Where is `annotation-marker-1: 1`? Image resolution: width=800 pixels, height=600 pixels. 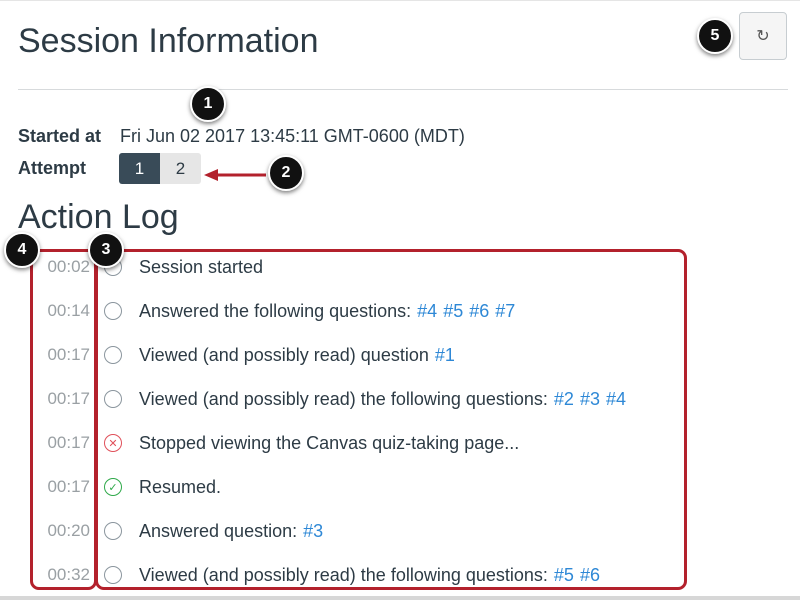
annotation-marker-1: 1 is located at coordinates (208, 104).